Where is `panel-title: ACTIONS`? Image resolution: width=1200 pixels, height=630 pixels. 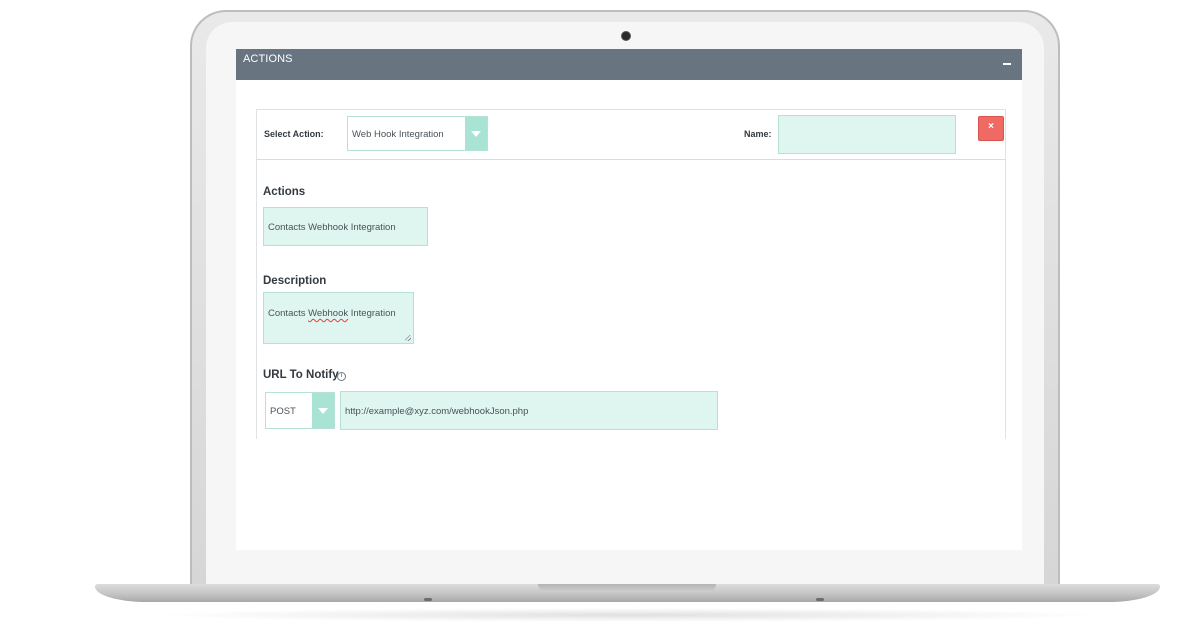 panel-title: ACTIONS is located at coordinates (268, 59).